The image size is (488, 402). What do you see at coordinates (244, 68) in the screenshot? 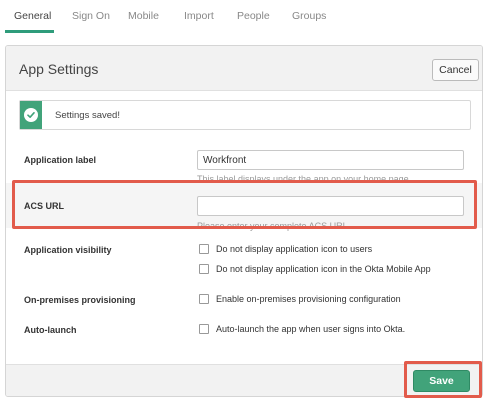
I see `panel-header: App Settings Cancel` at bounding box center [244, 68].